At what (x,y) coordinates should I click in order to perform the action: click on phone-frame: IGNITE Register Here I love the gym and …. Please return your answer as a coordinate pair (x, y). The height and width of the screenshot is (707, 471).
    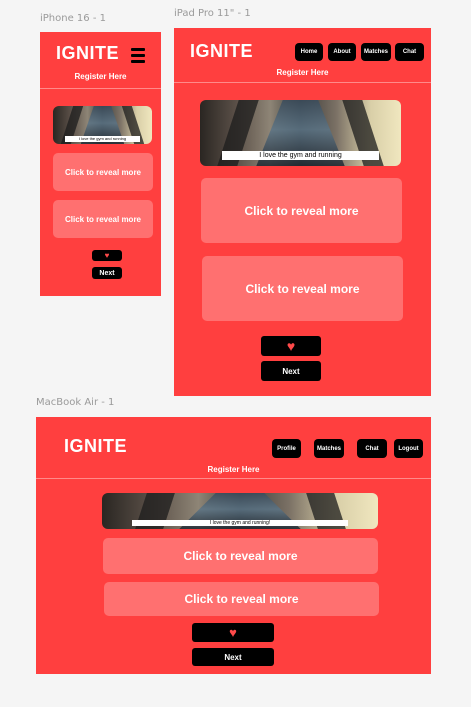
    Looking at the image, I should click on (100, 164).